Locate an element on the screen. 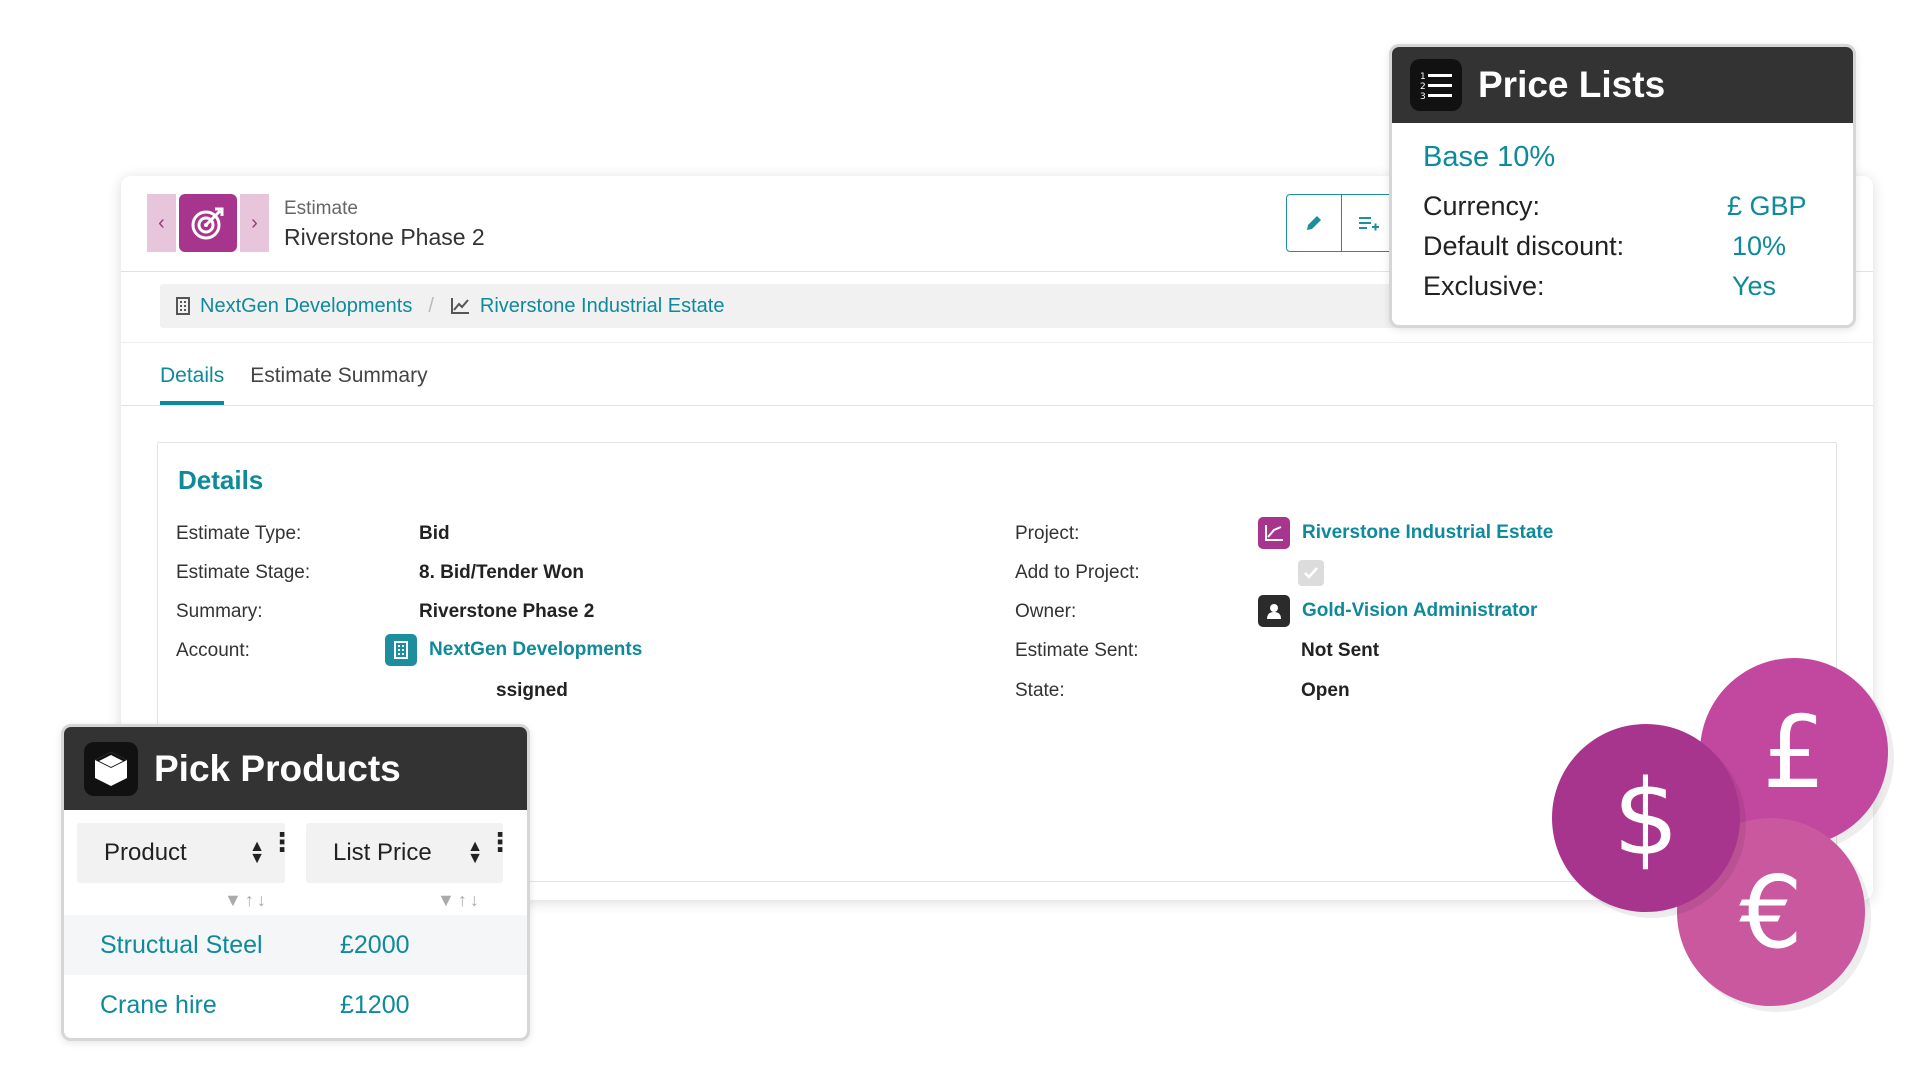  exclusive-value: Yes is located at coordinates (1754, 286).